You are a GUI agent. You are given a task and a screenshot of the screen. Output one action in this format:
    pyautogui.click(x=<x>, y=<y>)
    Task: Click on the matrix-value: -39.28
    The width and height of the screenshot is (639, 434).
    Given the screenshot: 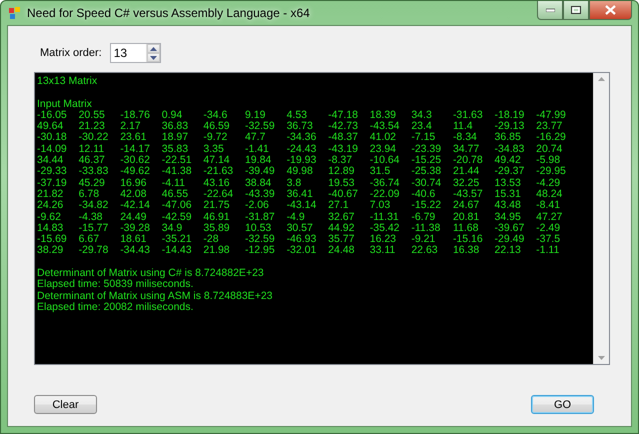 What is the action you would take?
    pyautogui.click(x=135, y=228)
    